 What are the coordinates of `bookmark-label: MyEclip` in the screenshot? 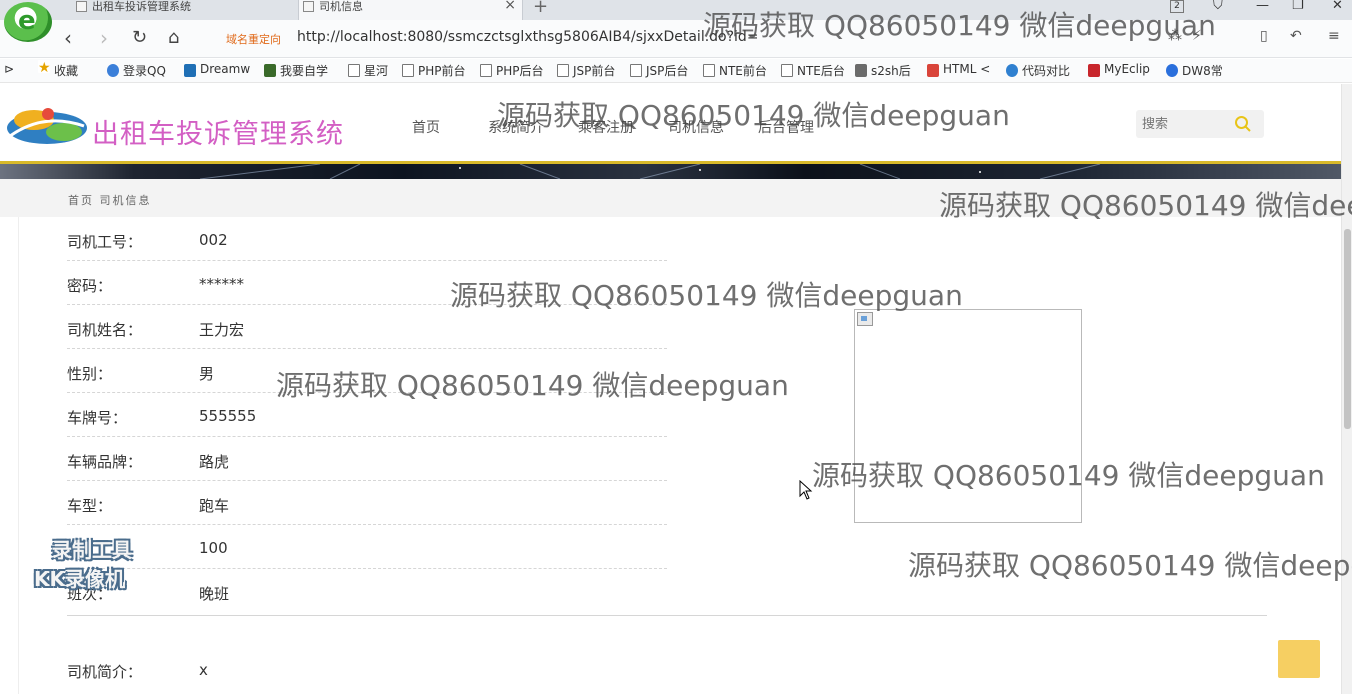 It's located at (1127, 69).